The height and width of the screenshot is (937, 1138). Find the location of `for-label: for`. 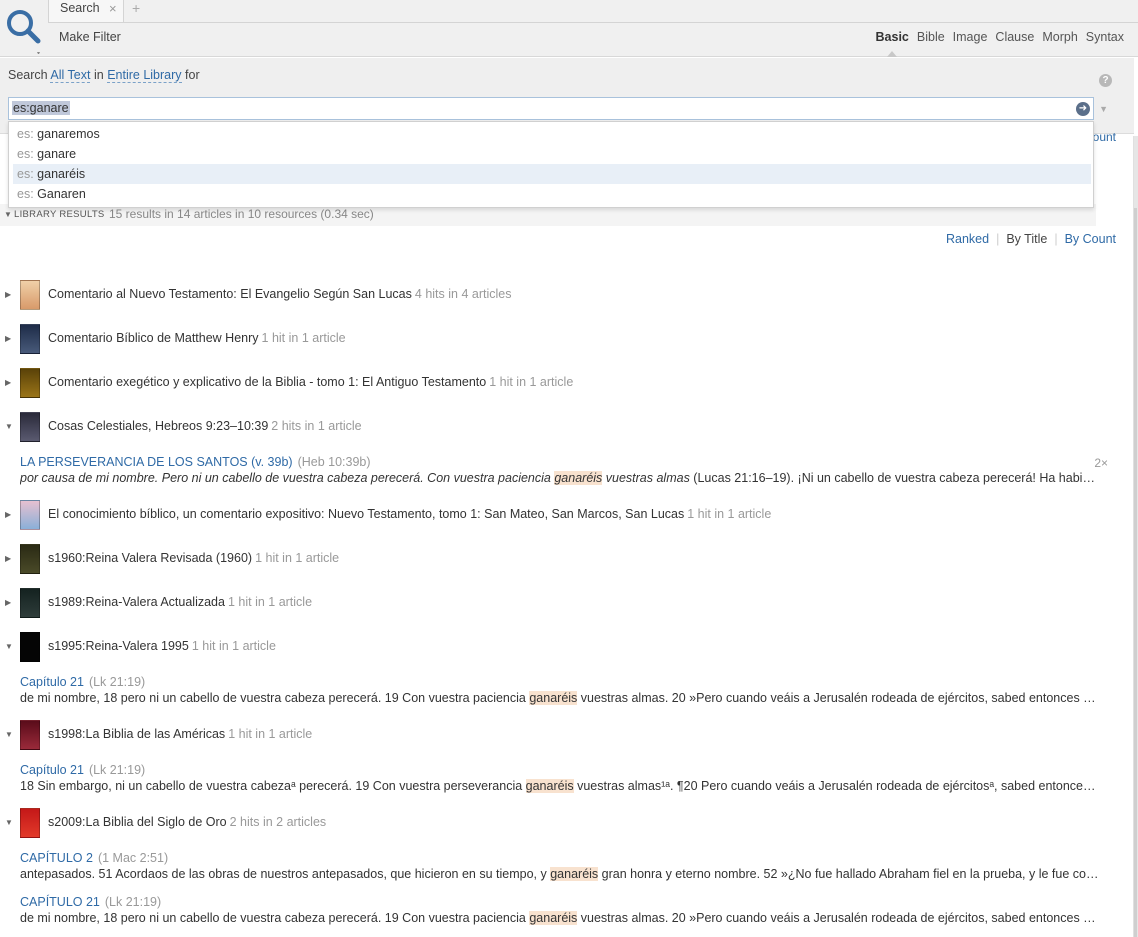

for-label: for is located at coordinates (192, 75).